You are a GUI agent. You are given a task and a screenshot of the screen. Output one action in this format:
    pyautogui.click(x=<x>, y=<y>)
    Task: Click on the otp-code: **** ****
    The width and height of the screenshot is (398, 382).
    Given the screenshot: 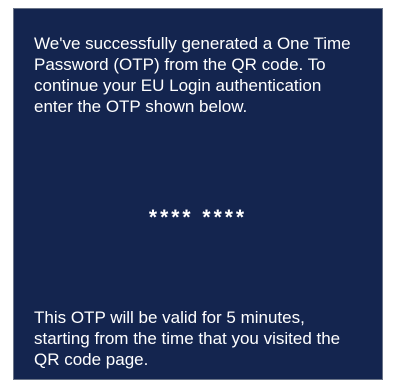 What is the action you would take?
    pyautogui.click(x=198, y=217)
    